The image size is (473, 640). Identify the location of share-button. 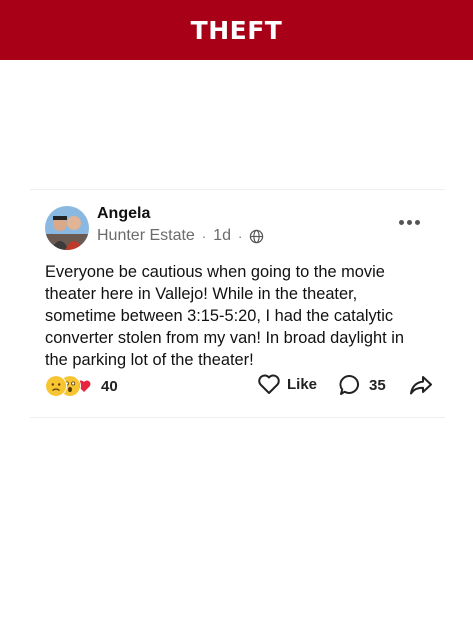
(421, 387).